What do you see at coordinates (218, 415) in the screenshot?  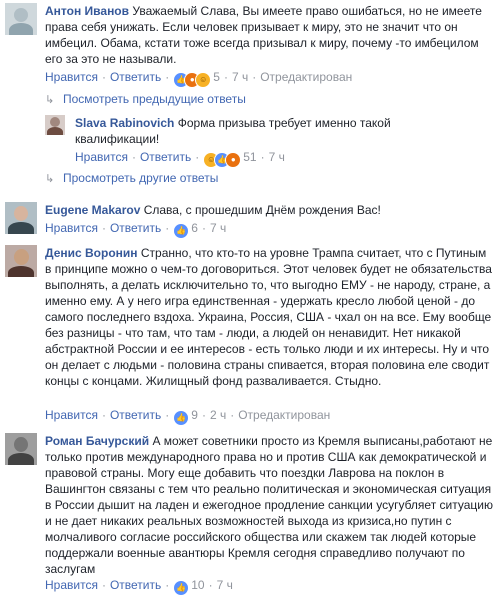 I see `timestamp: 2 ч` at bounding box center [218, 415].